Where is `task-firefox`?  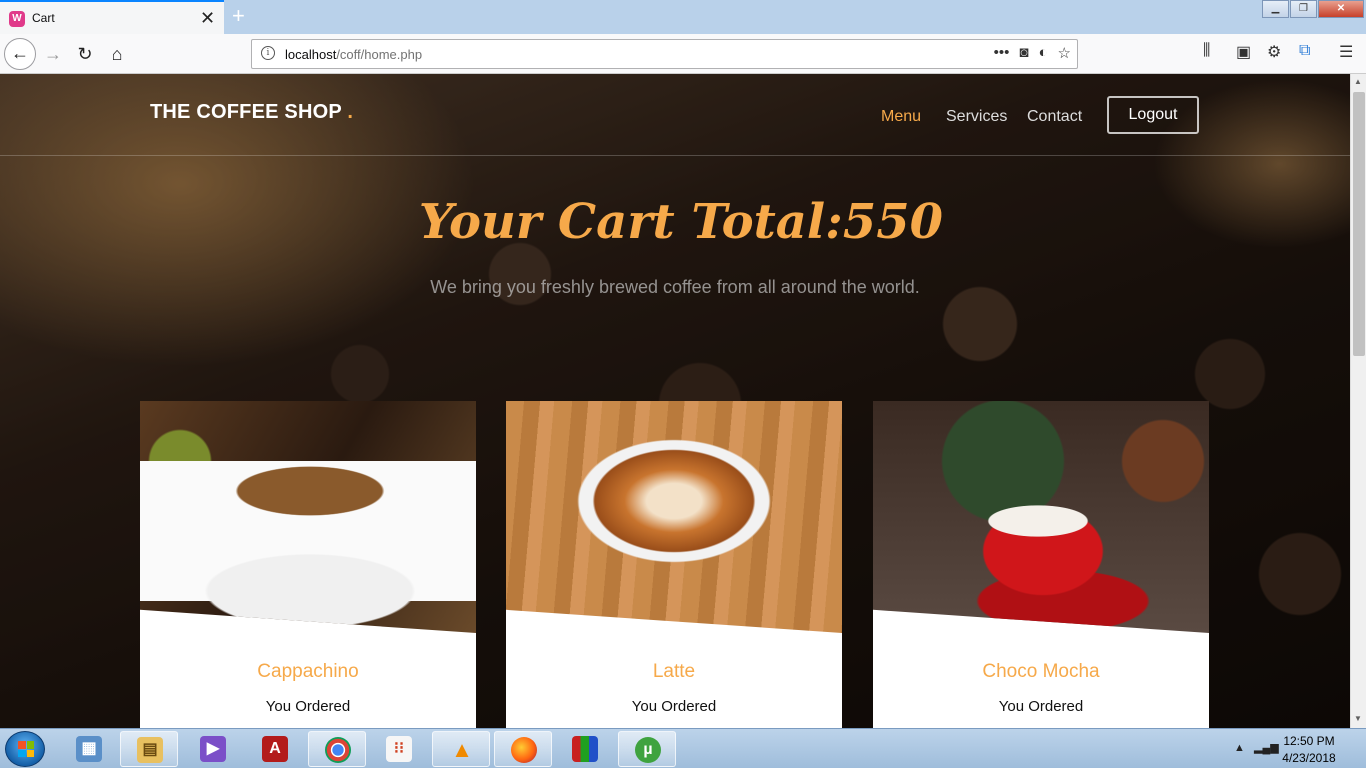 task-firefox is located at coordinates (523, 749).